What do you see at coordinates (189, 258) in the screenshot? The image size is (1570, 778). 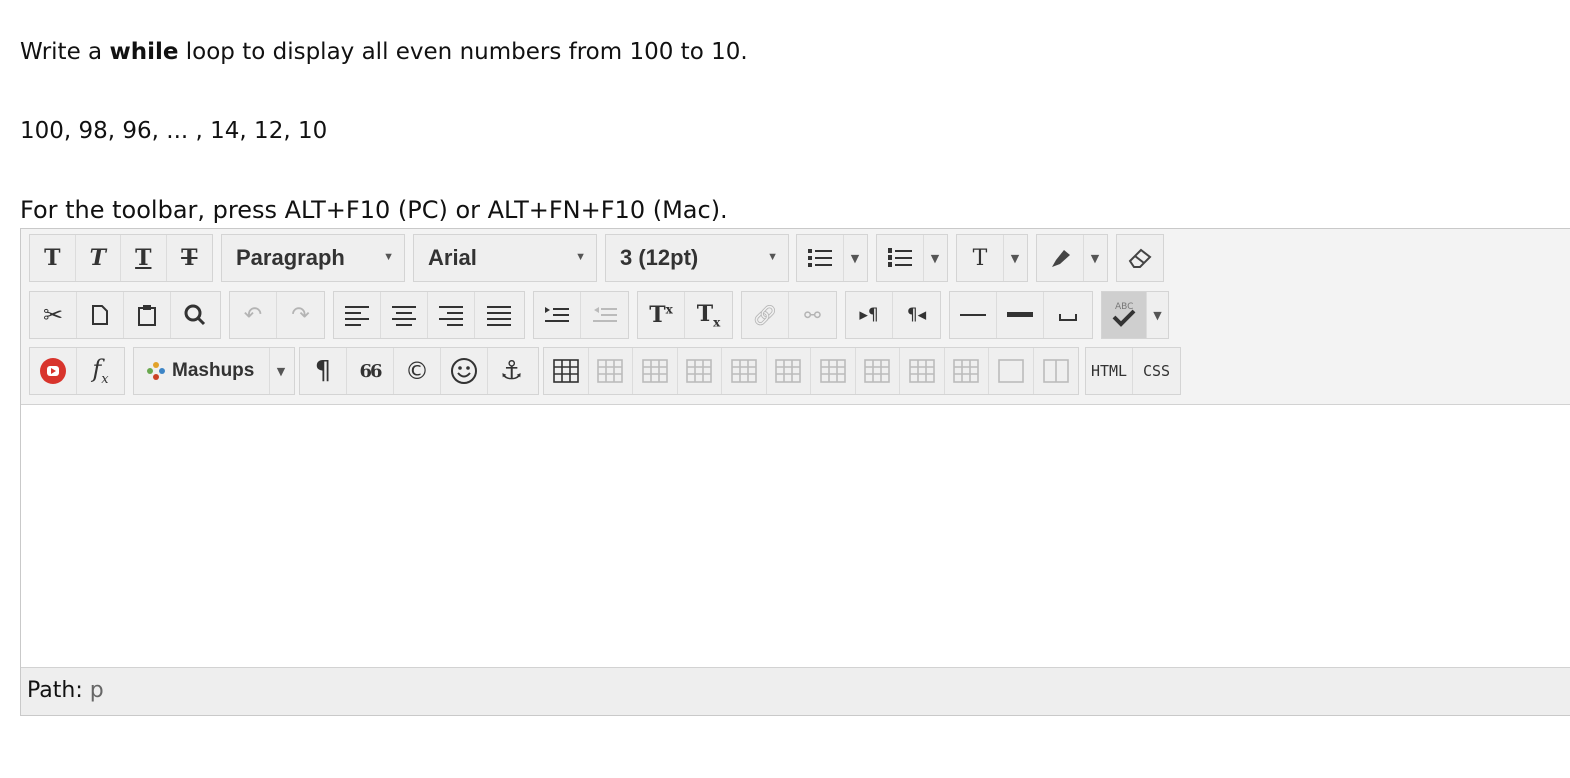 I see `strikethrough-button: T` at bounding box center [189, 258].